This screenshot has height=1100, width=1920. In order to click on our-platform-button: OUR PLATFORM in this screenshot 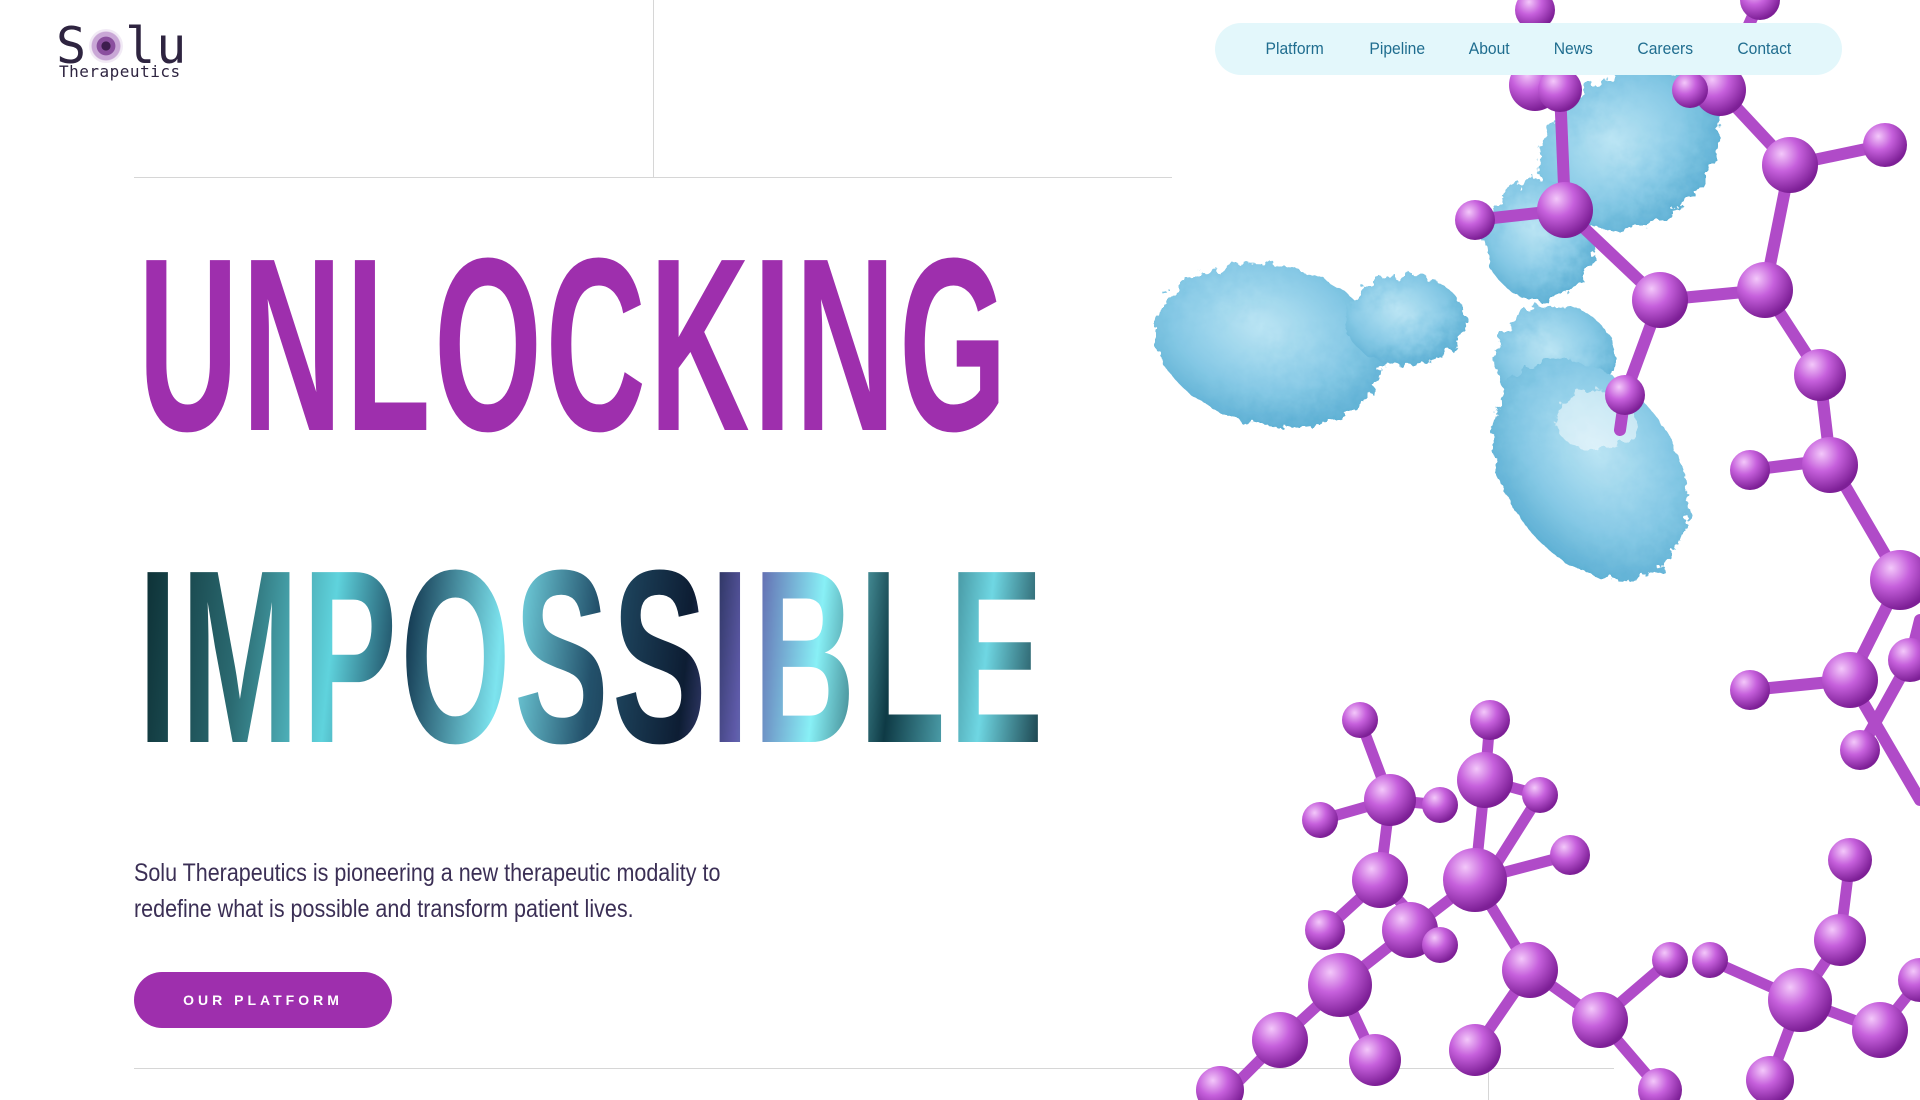, I will do `click(263, 1000)`.